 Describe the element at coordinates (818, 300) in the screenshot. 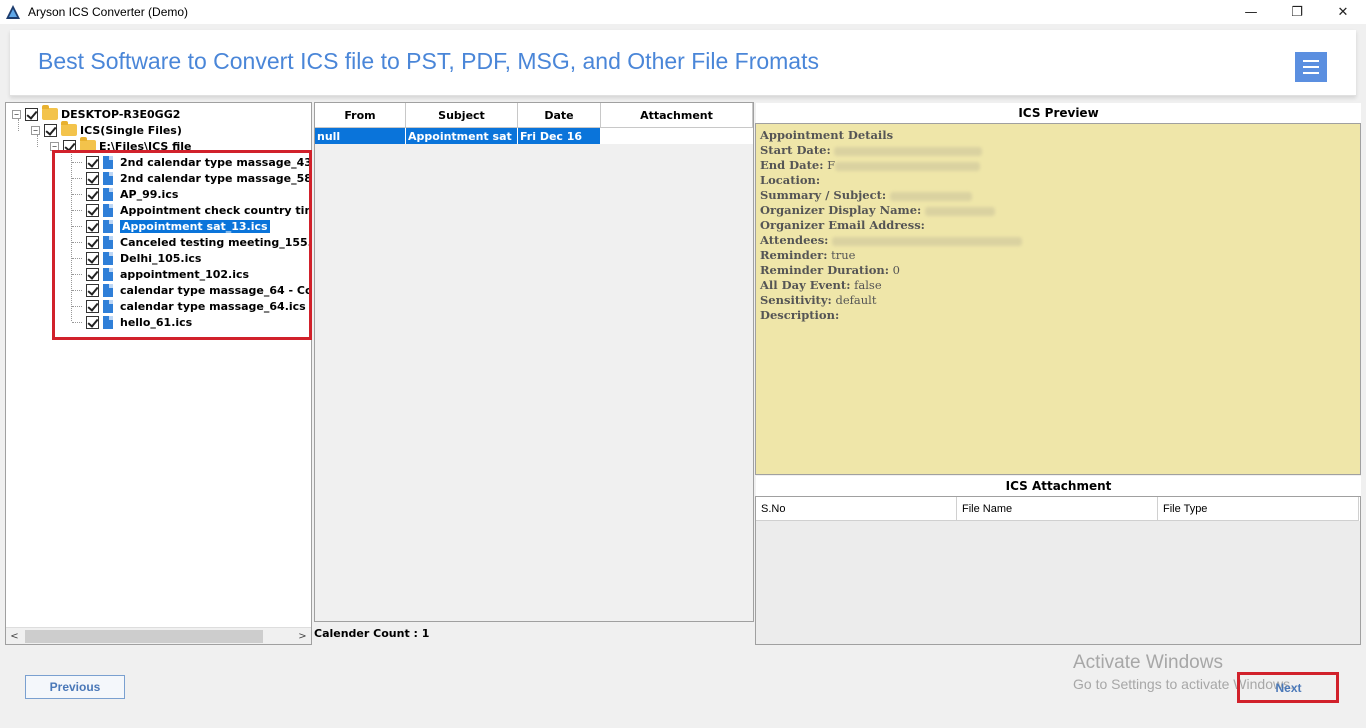

I see `preview-field: Sensitivity: default` at that location.